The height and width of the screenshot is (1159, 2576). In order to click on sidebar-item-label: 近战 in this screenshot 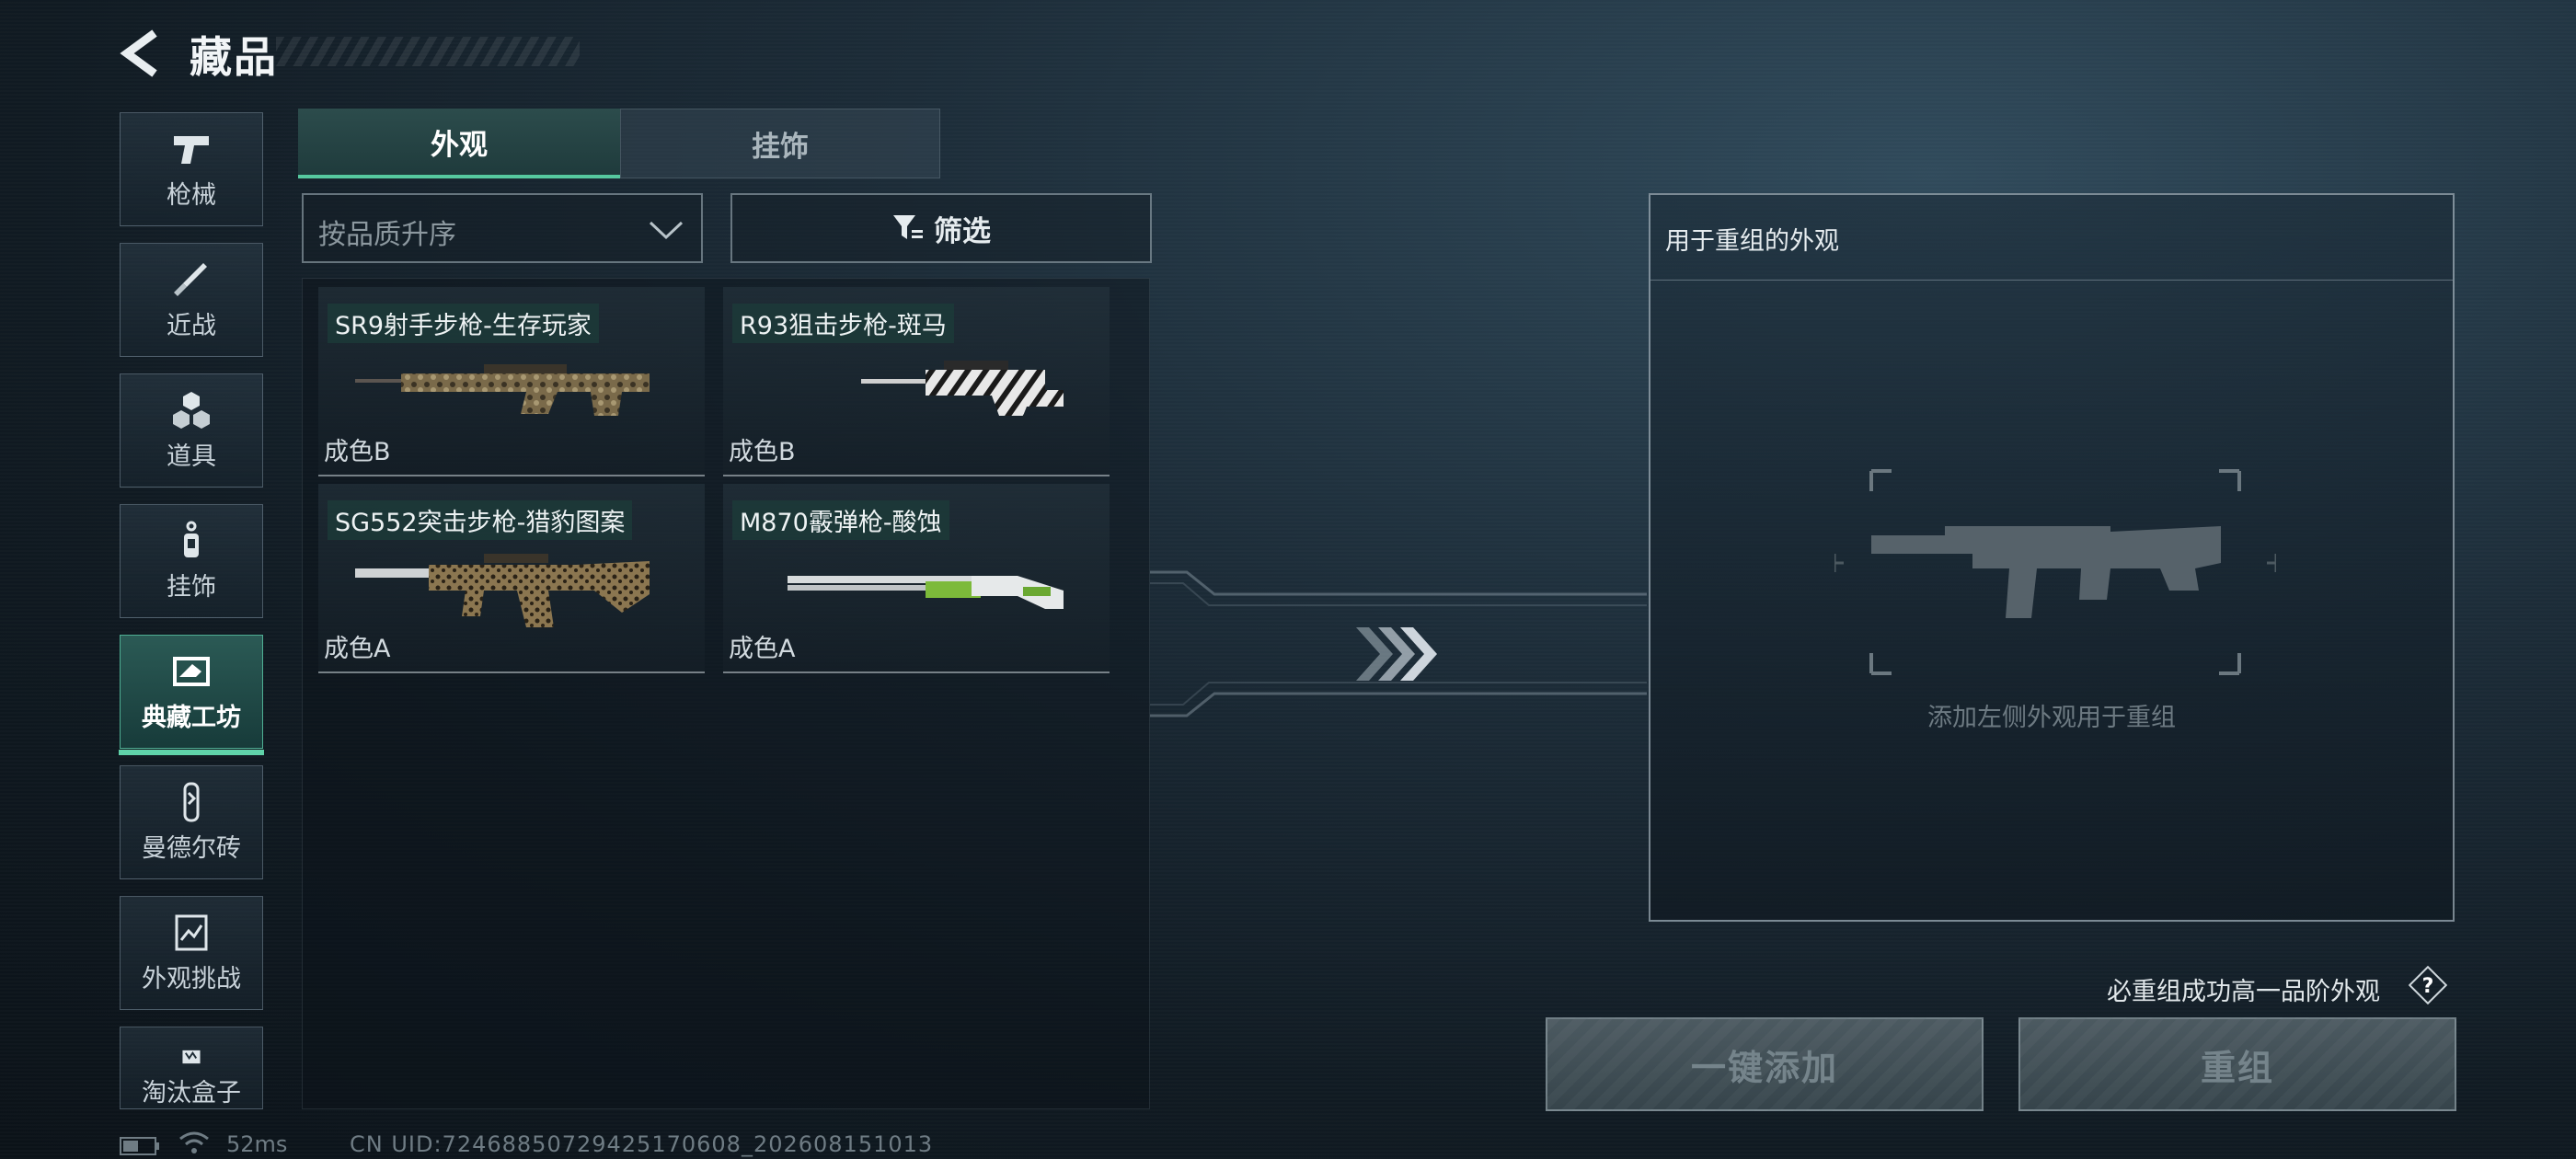, I will do `click(191, 325)`.